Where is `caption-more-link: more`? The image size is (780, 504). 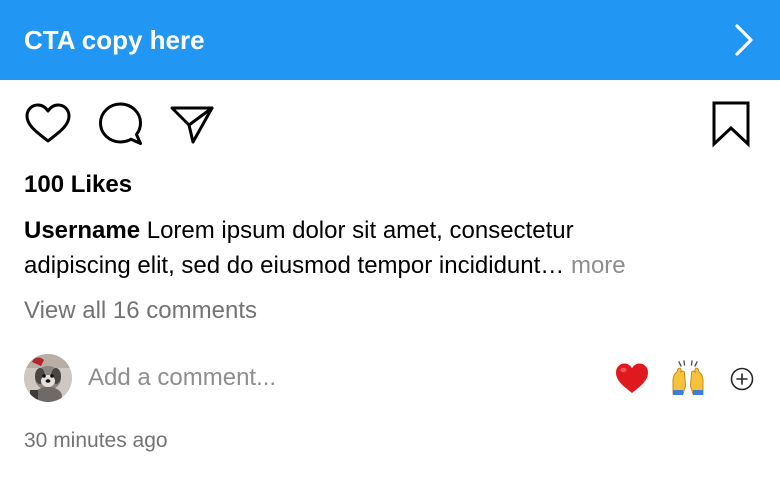
caption-more-link: more is located at coordinates (598, 265).